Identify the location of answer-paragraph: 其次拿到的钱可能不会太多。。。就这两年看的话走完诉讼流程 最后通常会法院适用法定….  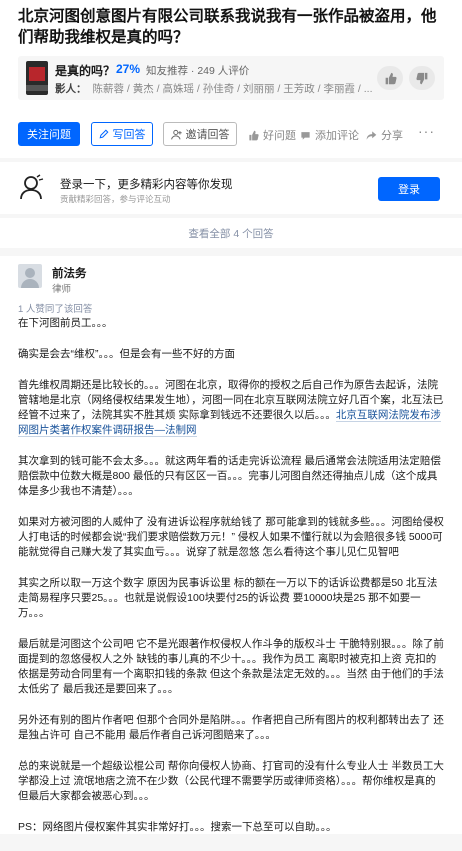
(229, 476).